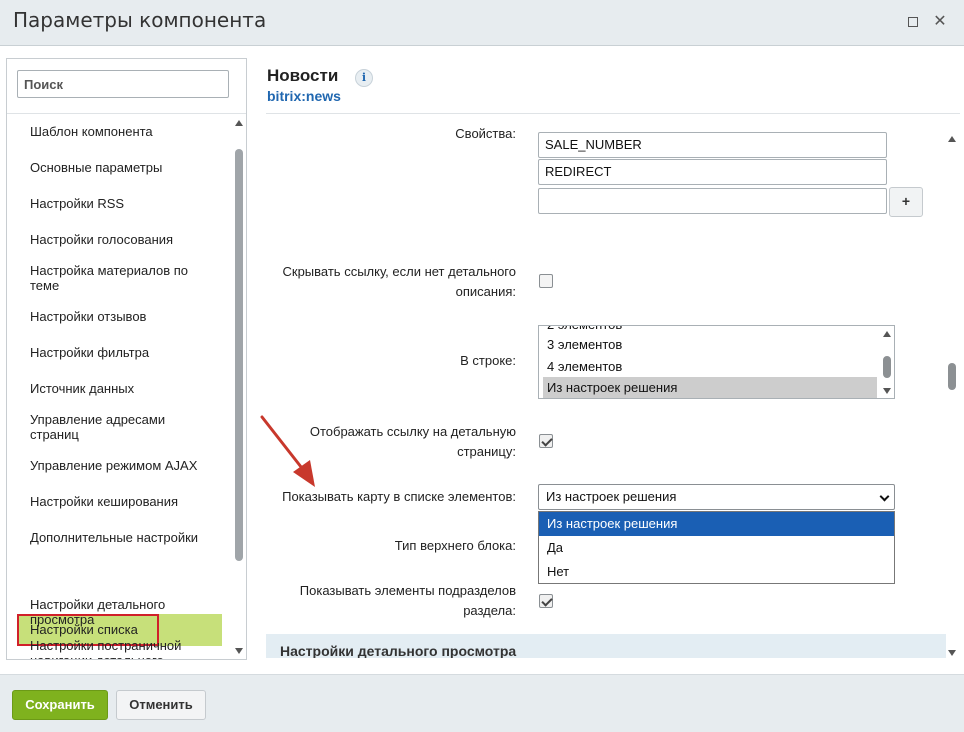 The height and width of the screenshot is (732, 964). Describe the element at coordinates (940, 22) in the screenshot. I see `close-icon: ✕` at that location.